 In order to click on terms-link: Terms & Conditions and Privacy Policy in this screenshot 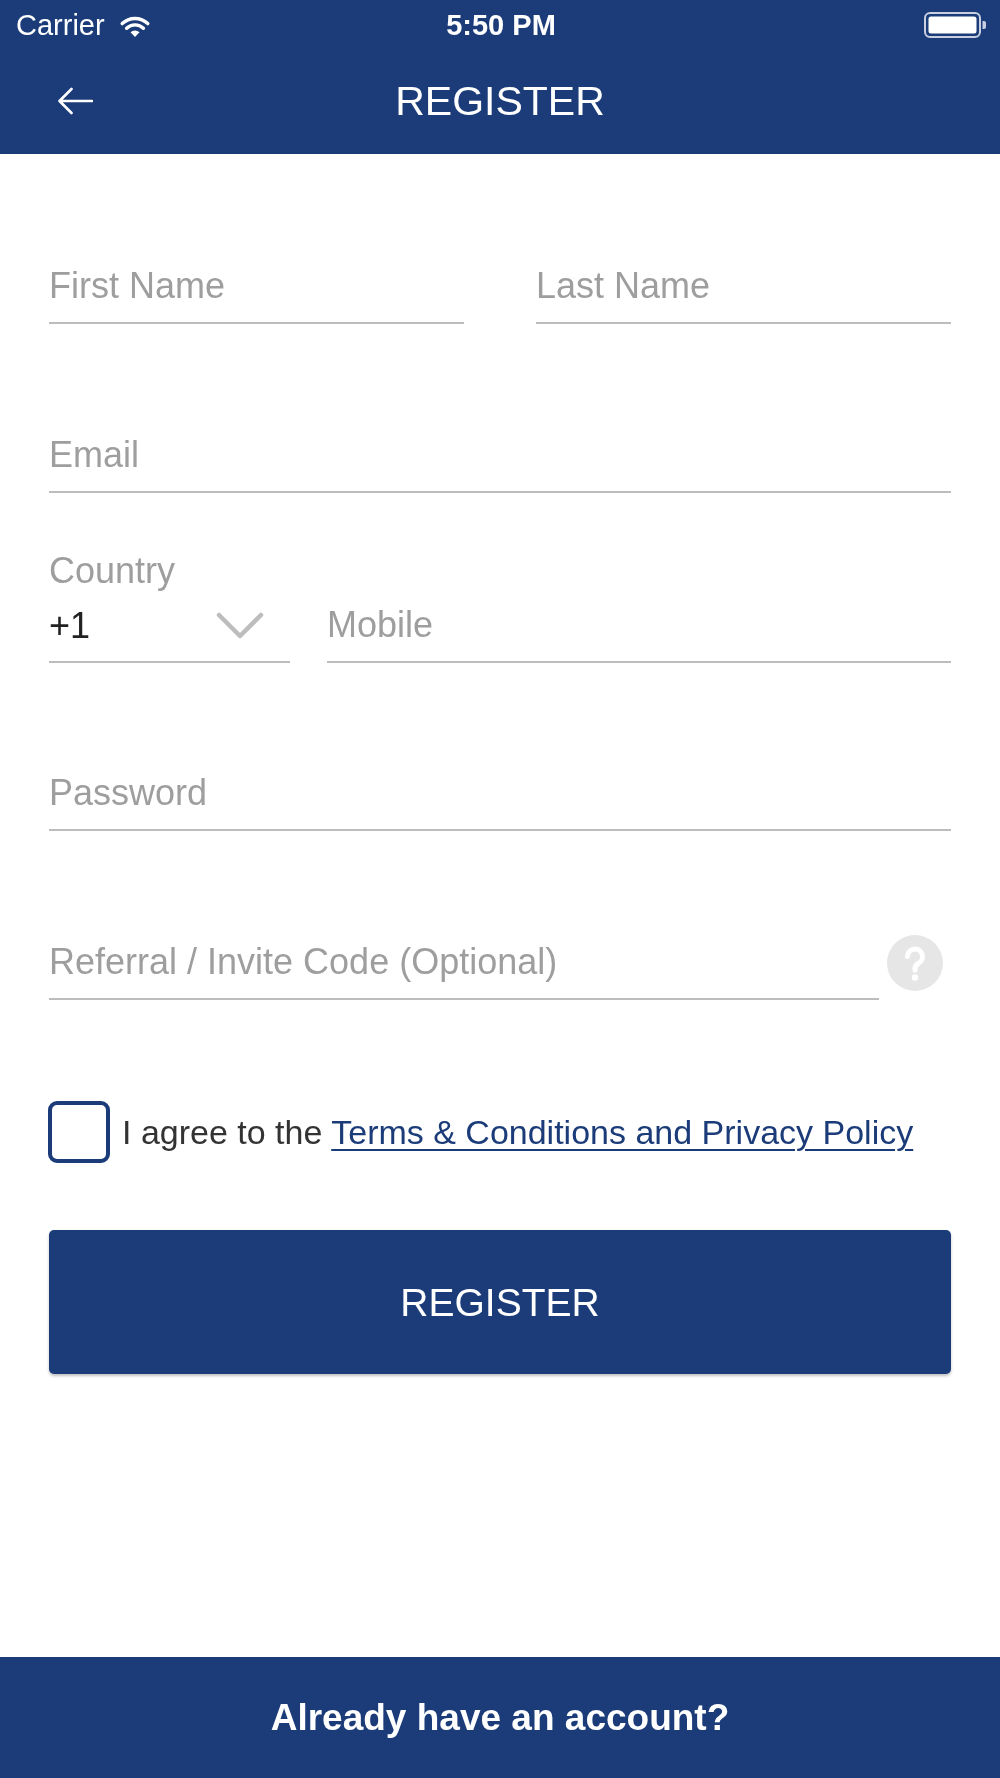, I will do `click(622, 1132)`.